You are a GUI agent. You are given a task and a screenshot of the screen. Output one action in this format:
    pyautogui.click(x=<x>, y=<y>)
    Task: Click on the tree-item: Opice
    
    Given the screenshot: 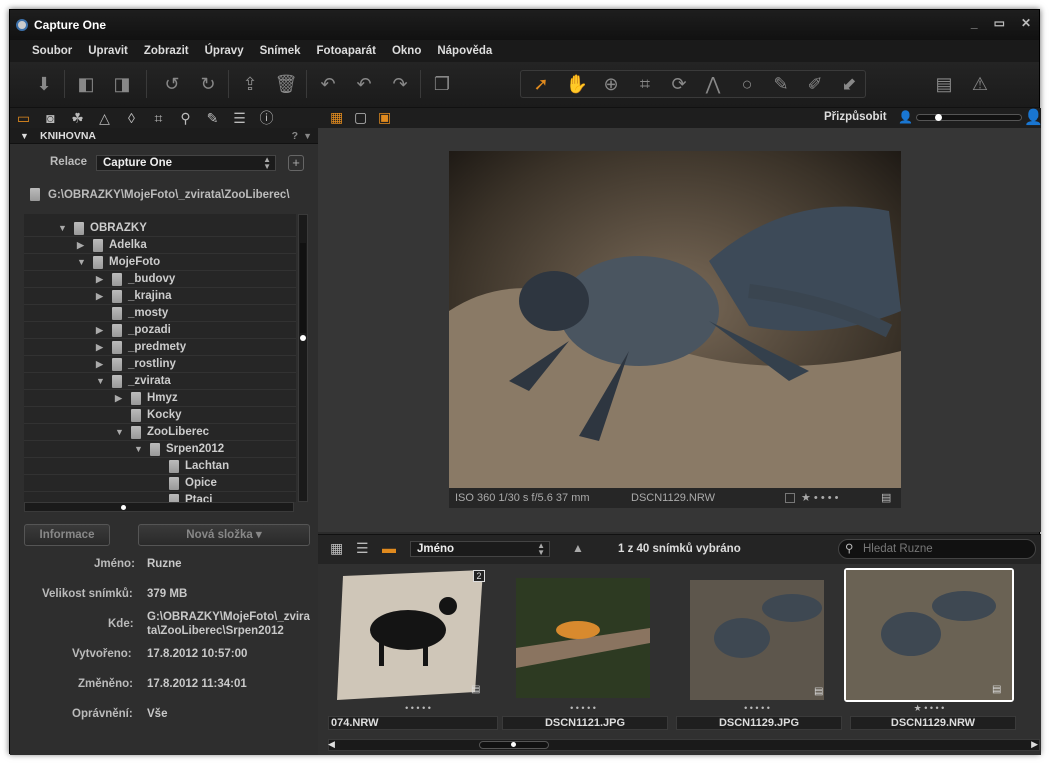 What is the action you would take?
    pyautogui.click(x=160, y=483)
    